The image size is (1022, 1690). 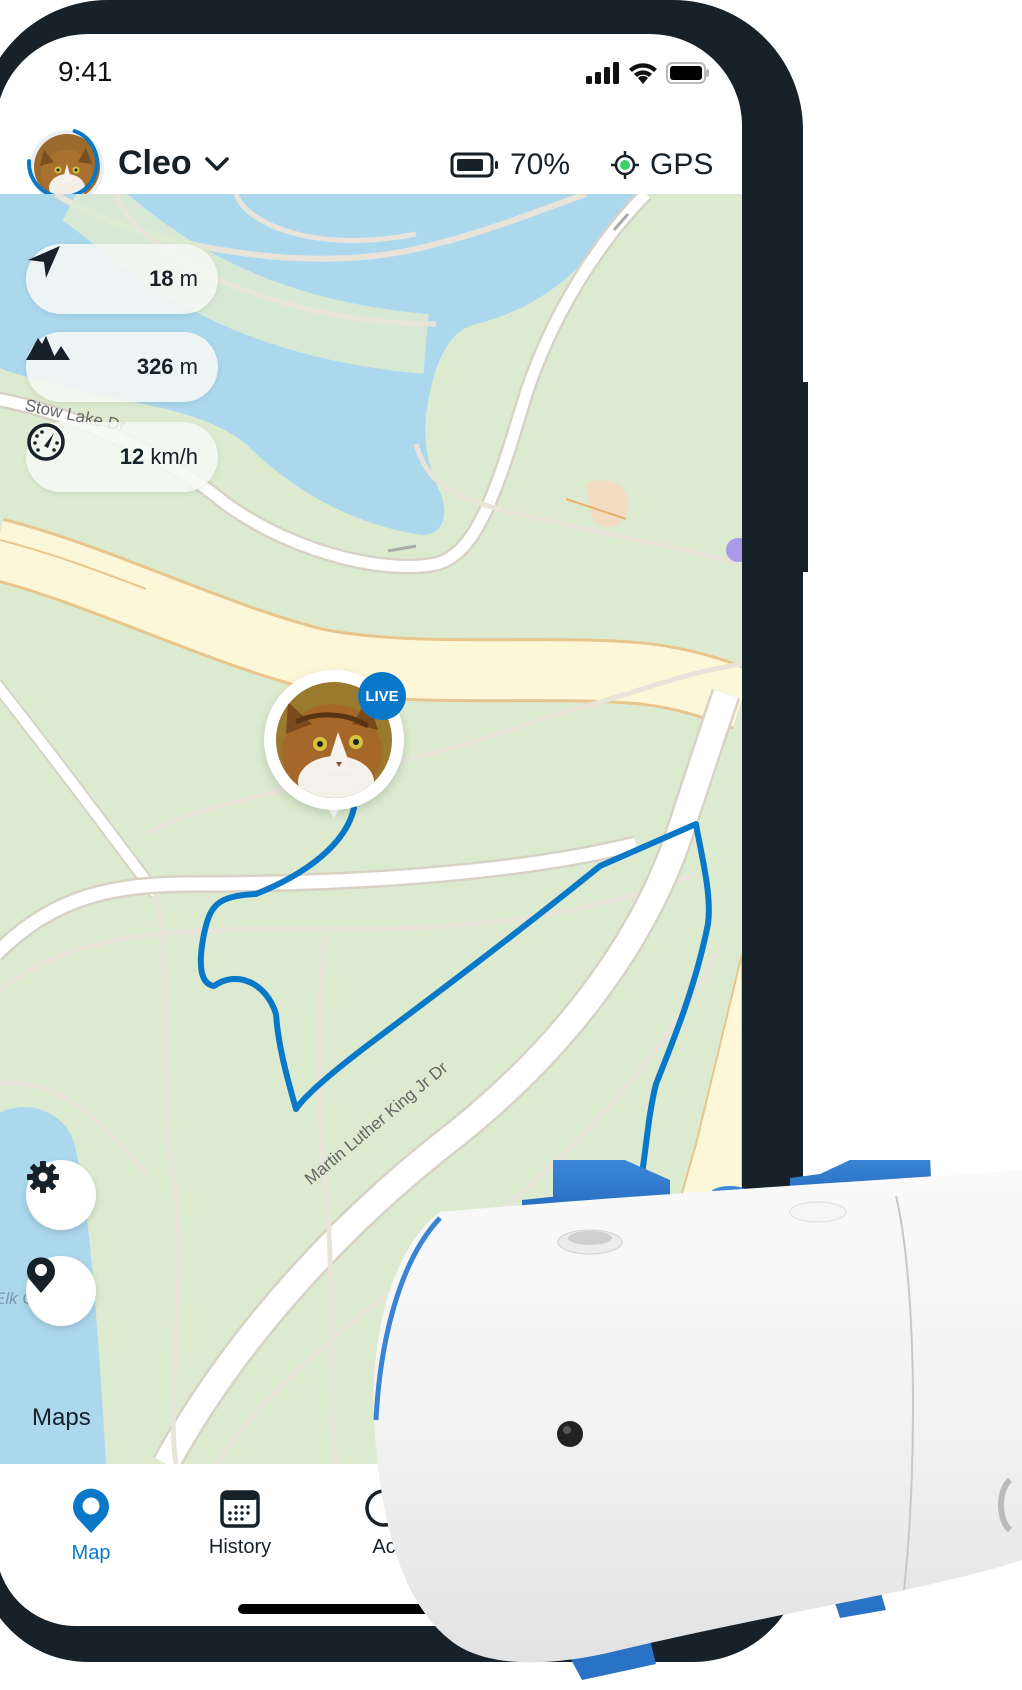 What do you see at coordinates (240, 1547) in the screenshot?
I see `tab-history-label: History` at bounding box center [240, 1547].